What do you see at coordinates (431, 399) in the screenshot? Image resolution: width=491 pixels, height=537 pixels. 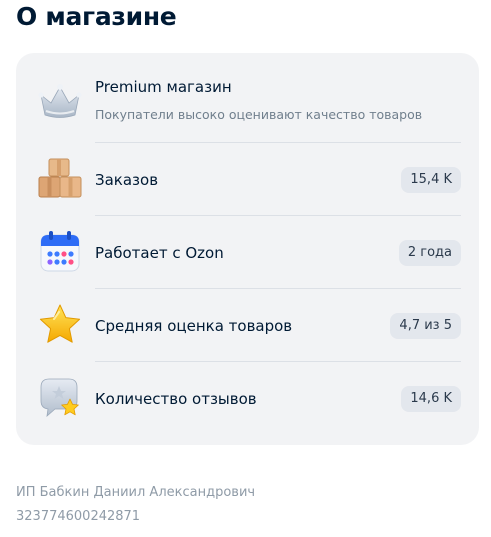 I see `reviews-count-badge: 14,6 K` at bounding box center [431, 399].